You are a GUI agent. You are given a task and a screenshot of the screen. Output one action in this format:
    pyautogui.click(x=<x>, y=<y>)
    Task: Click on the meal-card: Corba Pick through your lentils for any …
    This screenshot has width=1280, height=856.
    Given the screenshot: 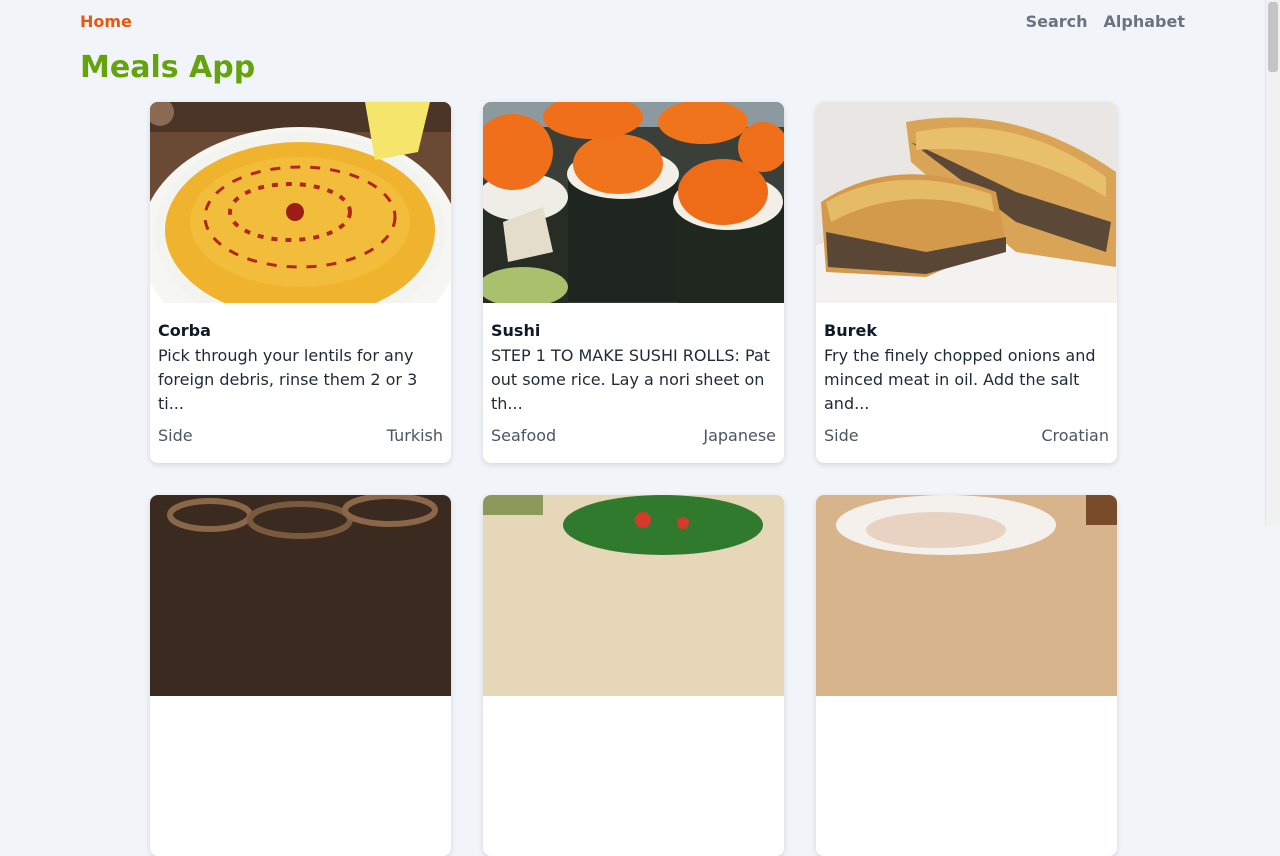 What is the action you would take?
    pyautogui.click(x=300, y=282)
    